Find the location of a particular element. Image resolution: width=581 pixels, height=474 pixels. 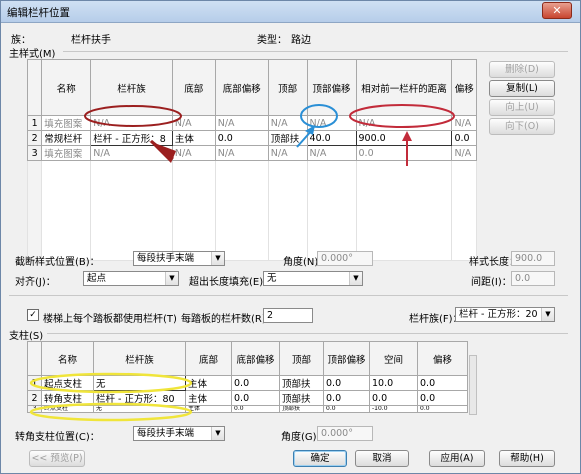

move-down-button: 向下(O) is located at coordinates (522, 126).